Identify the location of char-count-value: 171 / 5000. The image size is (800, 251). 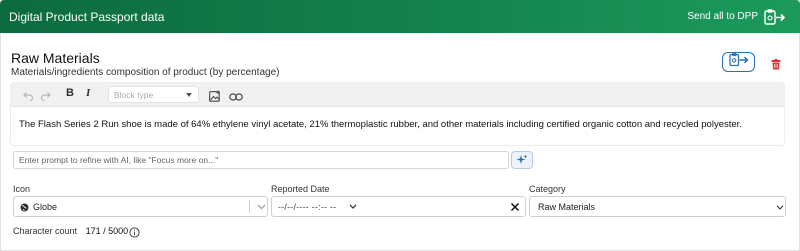
(107, 231).